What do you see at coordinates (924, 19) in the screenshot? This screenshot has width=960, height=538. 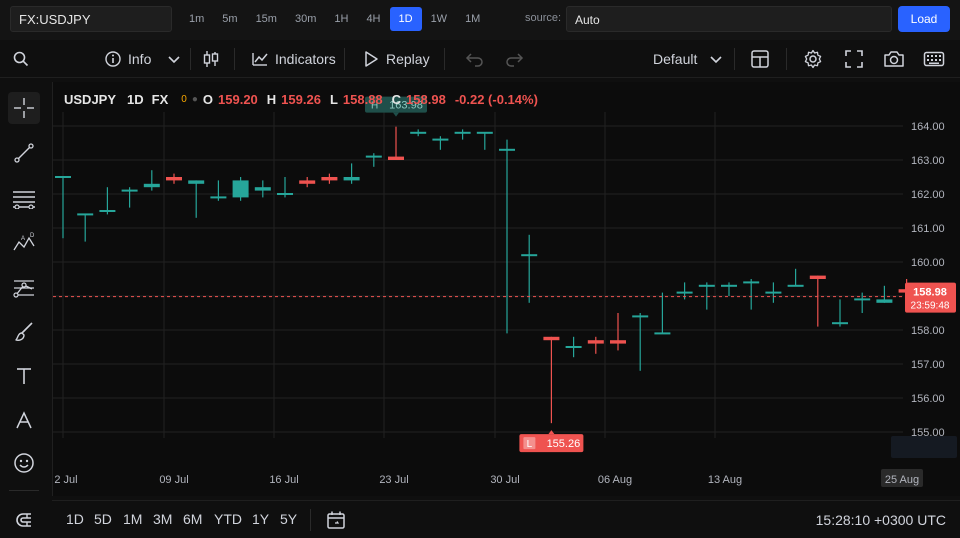 I see `load-button: Load` at bounding box center [924, 19].